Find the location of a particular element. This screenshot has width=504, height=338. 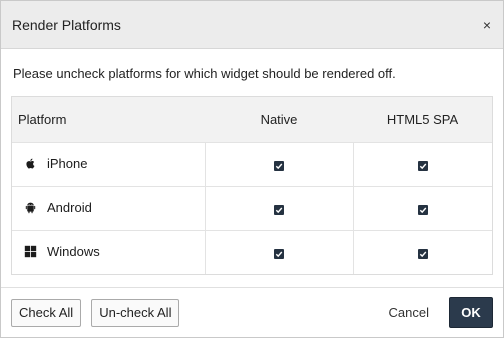

table-row-windows: Windows is located at coordinates (252, 252).